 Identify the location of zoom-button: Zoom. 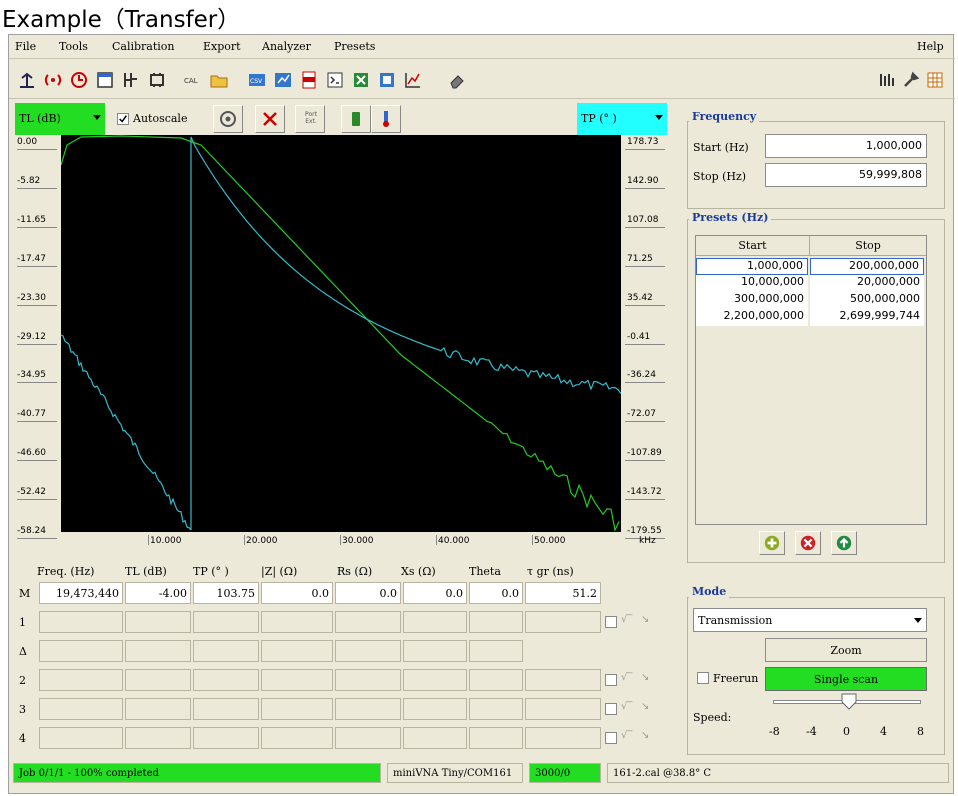
(846, 650).